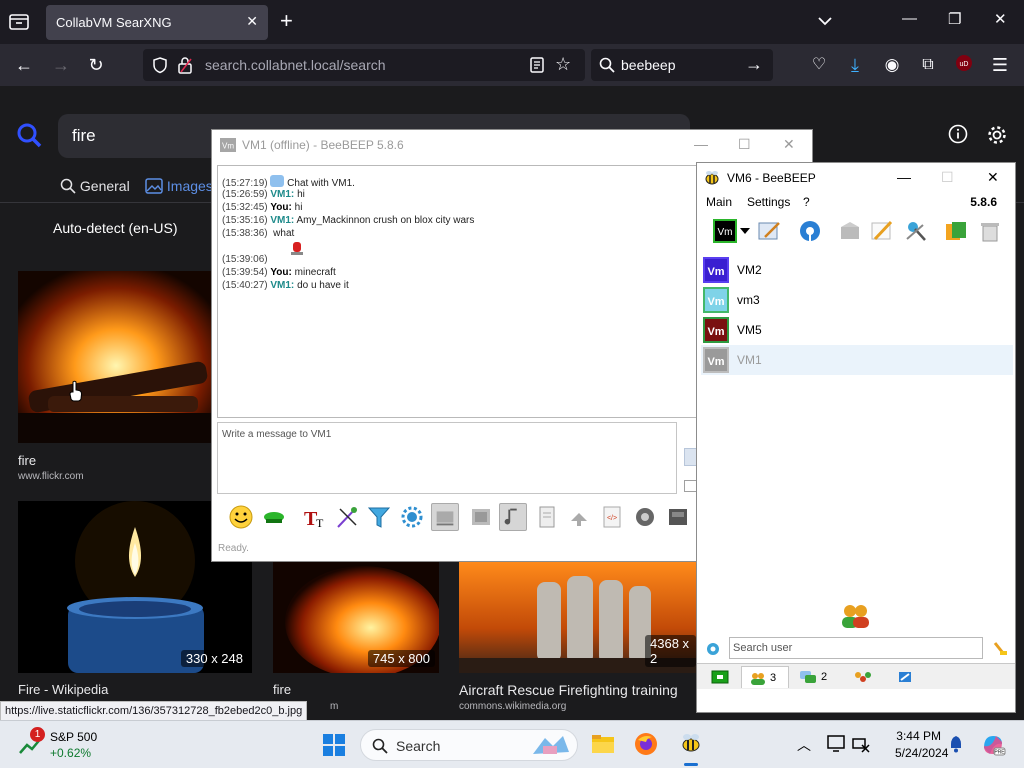 The height and width of the screenshot is (768, 1024). I want to click on ublock-icon: uD, so click(964, 65).